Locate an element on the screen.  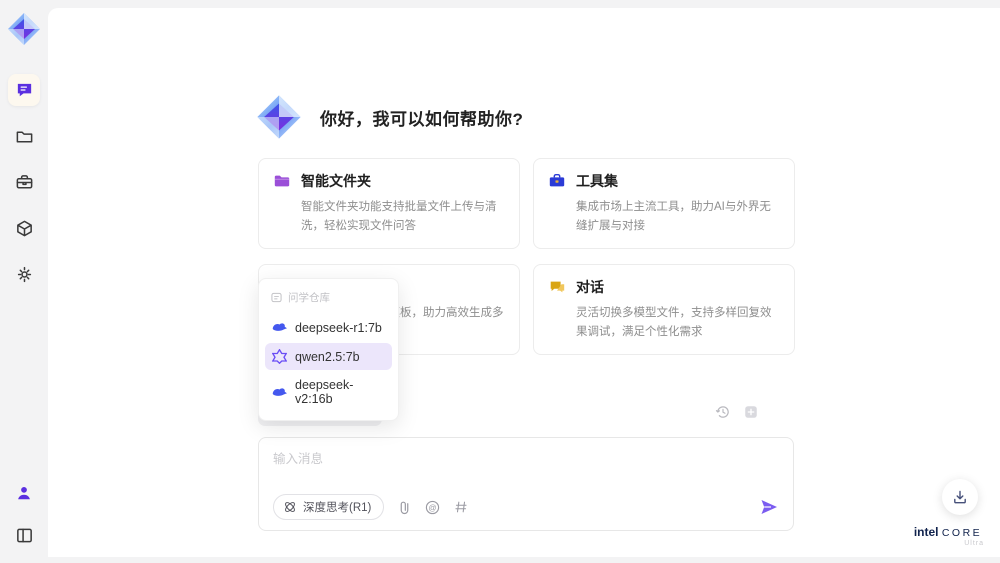
card-smart-folder: 智能文件夹 智能文件夹功能支持批量文件上传与清洗，轻松实现文件问答 is located at coordinates (389, 203).